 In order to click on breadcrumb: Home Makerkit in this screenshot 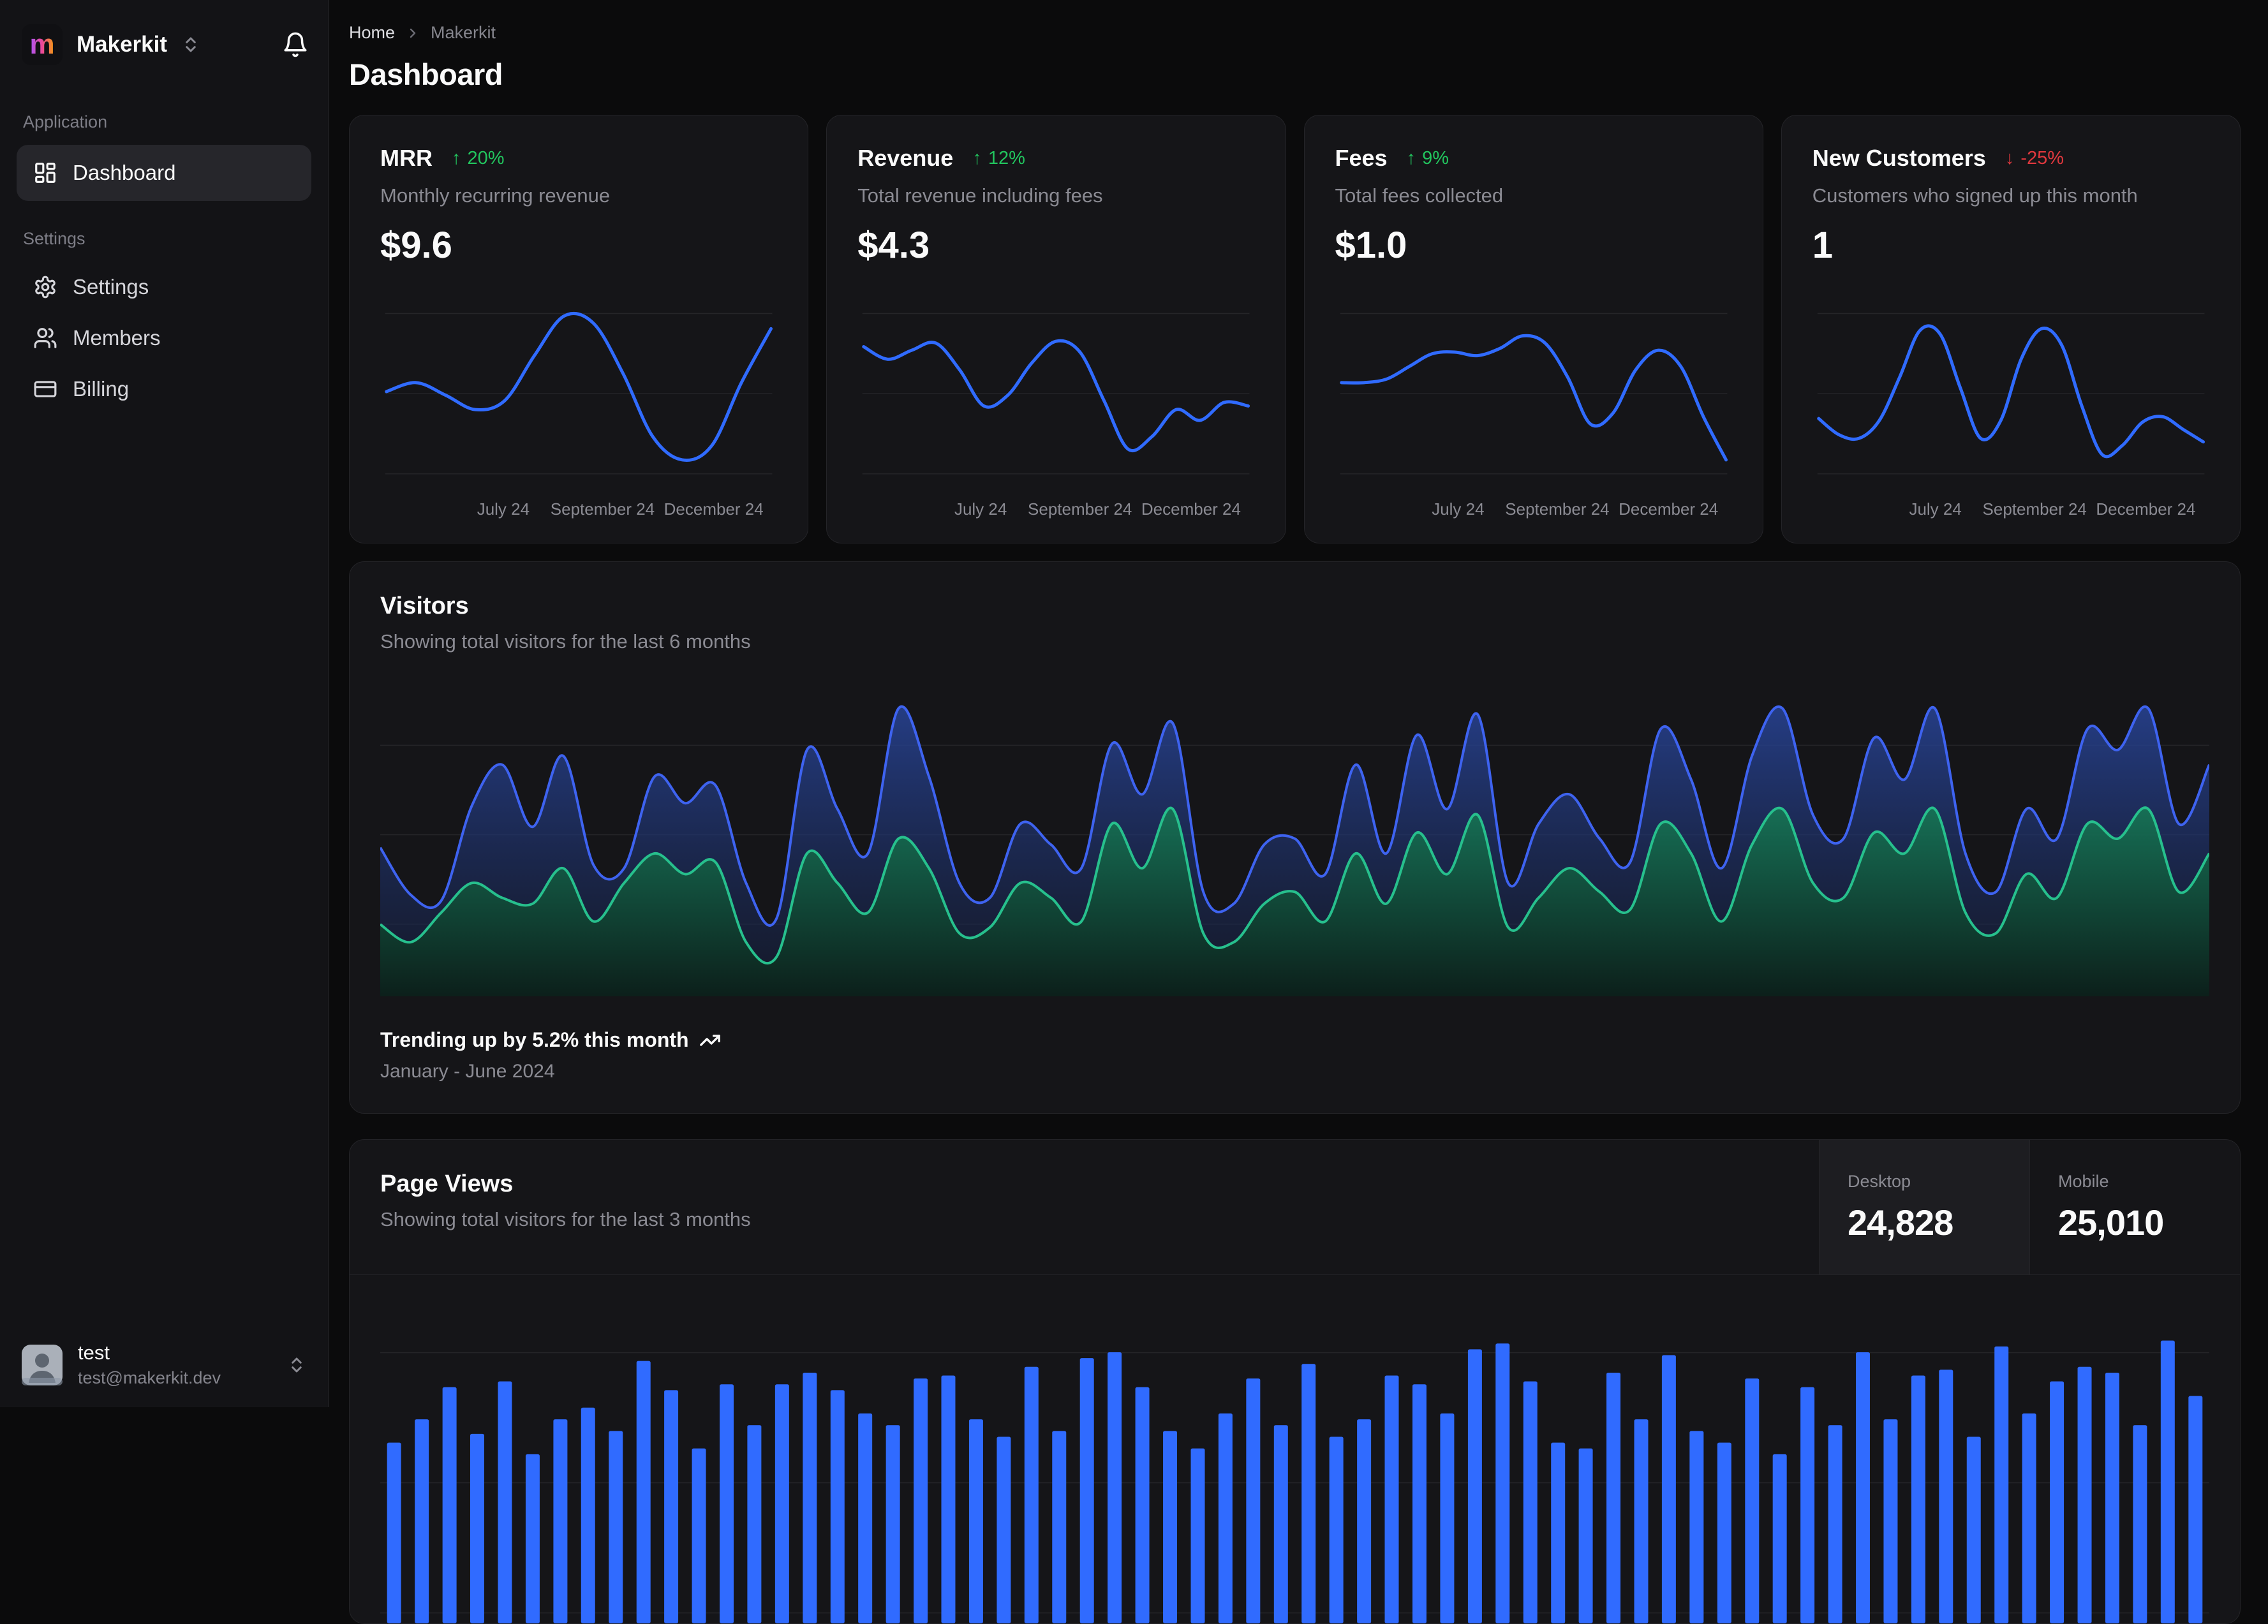, I will do `click(1295, 33)`.